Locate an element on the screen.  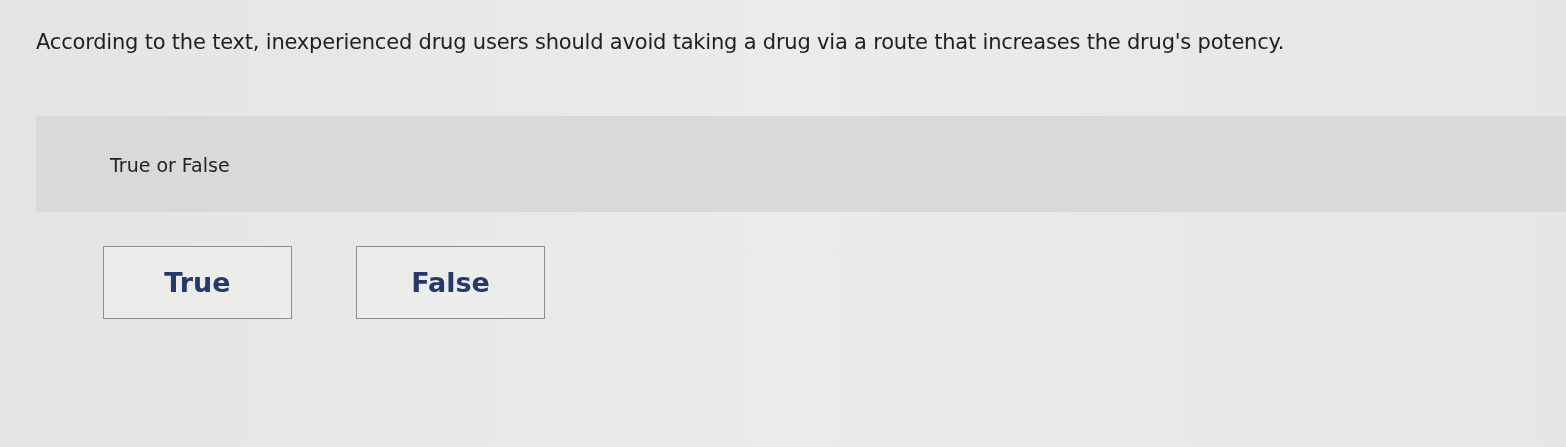
answer-option: False is located at coordinates (450, 282).